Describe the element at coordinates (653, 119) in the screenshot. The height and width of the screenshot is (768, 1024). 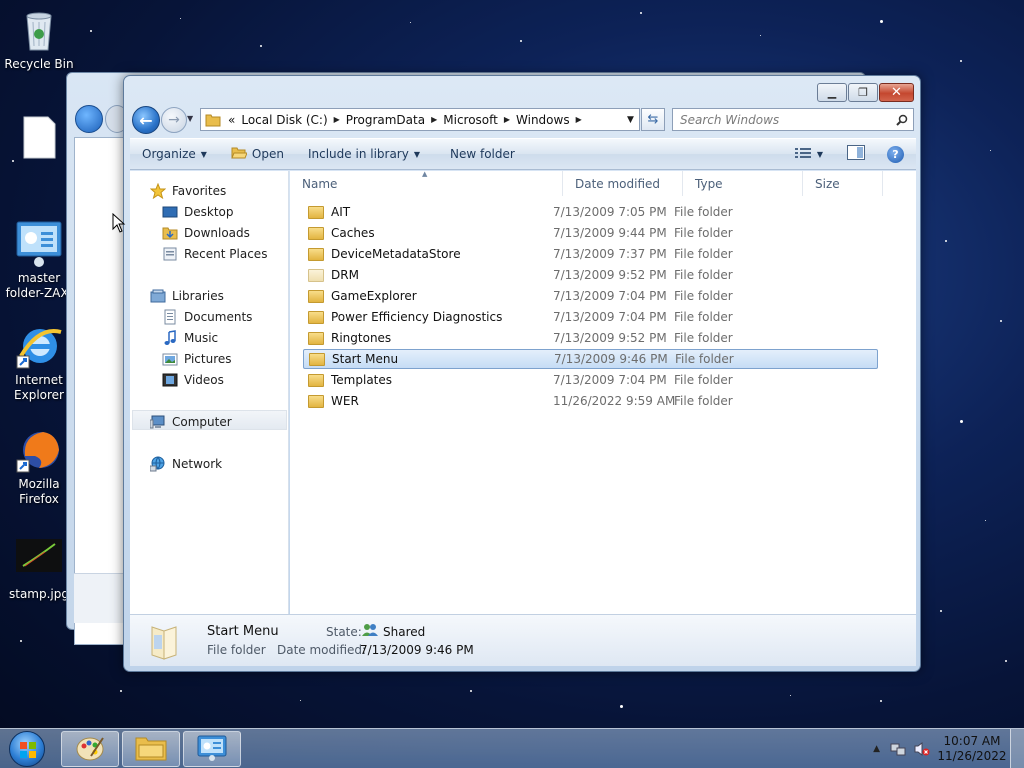
I see `refresh-button: ⇆` at that location.